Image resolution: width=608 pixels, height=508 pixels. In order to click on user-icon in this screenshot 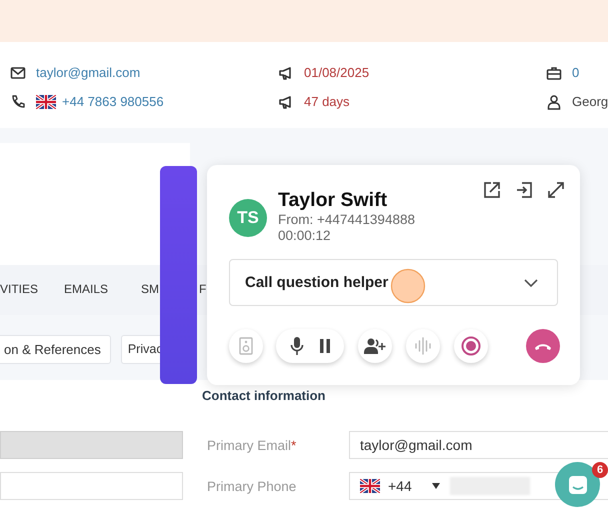, I will do `click(554, 102)`.